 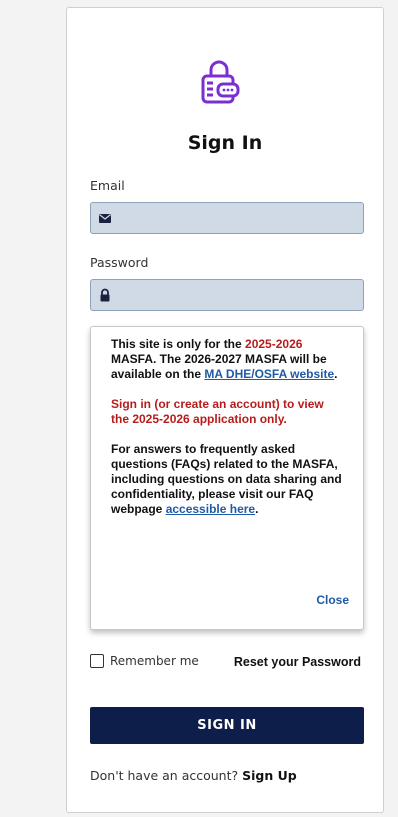 I want to click on close-notice-button: Close, so click(x=332, y=600).